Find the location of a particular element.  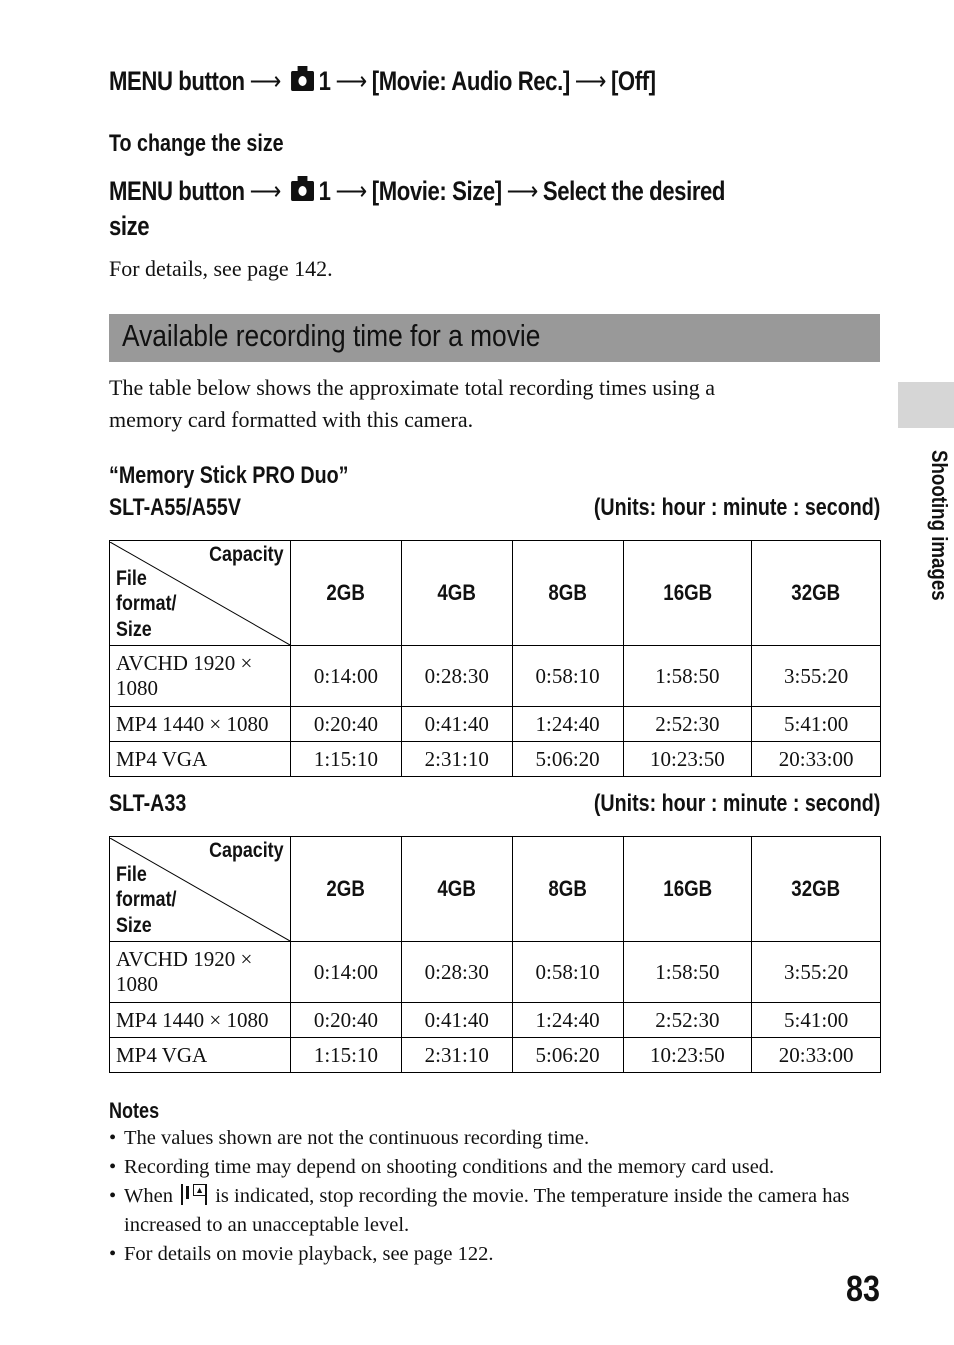

details-reference: For details, see page 142. is located at coordinates (221, 268).